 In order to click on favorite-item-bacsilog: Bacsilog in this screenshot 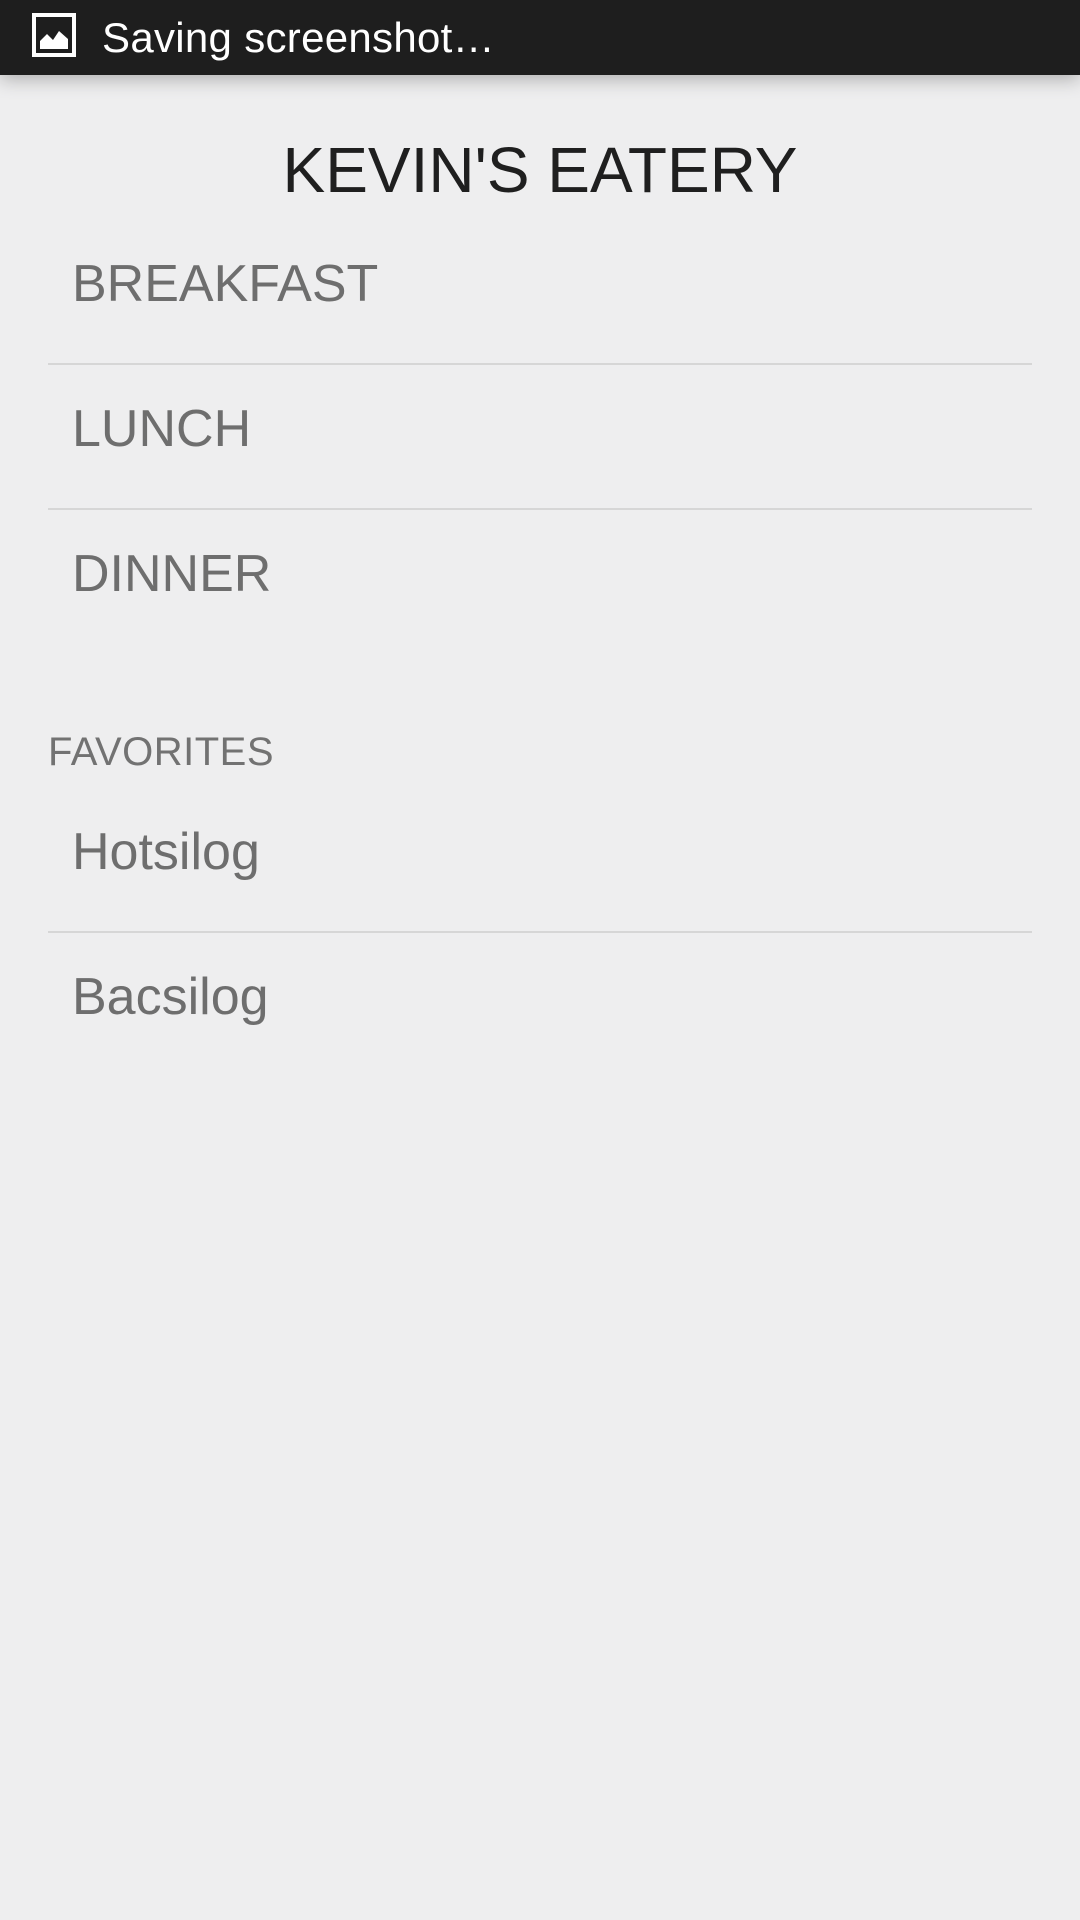, I will do `click(540, 1005)`.